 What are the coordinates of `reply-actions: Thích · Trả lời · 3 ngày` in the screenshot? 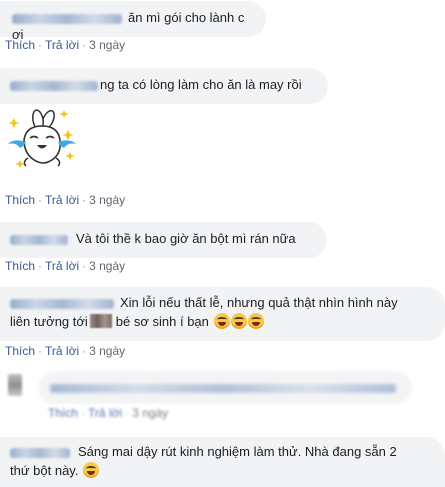 It's located at (108, 413).